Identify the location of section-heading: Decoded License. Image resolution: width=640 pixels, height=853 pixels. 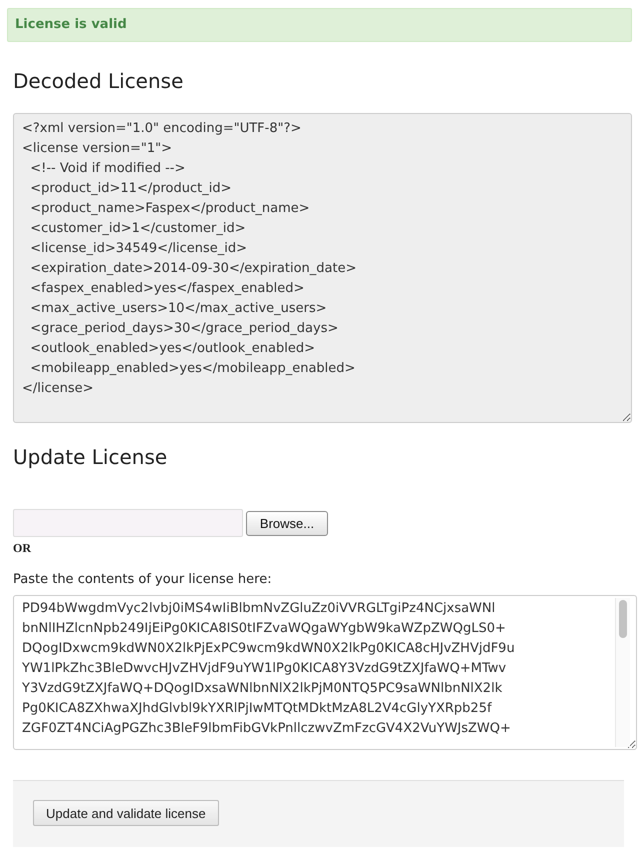
(98, 81).